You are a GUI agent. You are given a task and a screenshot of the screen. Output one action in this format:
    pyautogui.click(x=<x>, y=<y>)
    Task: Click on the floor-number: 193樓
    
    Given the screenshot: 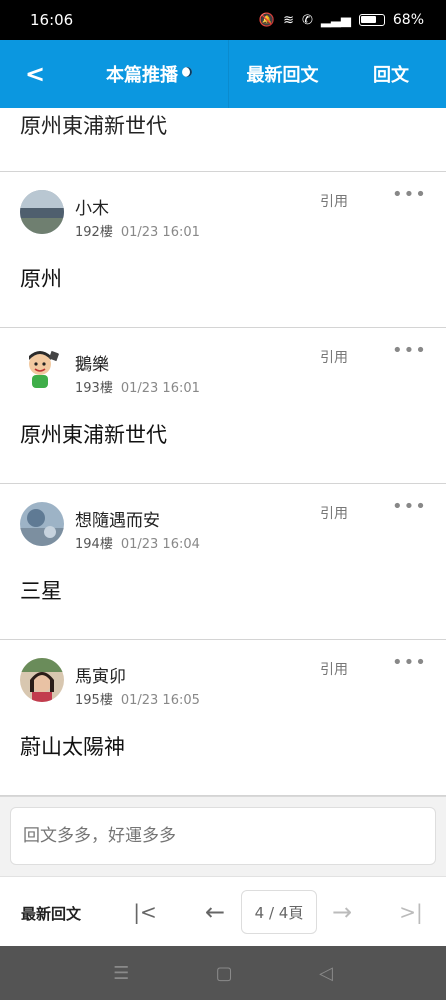 What is the action you would take?
    pyautogui.click(x=94, y=388)
    